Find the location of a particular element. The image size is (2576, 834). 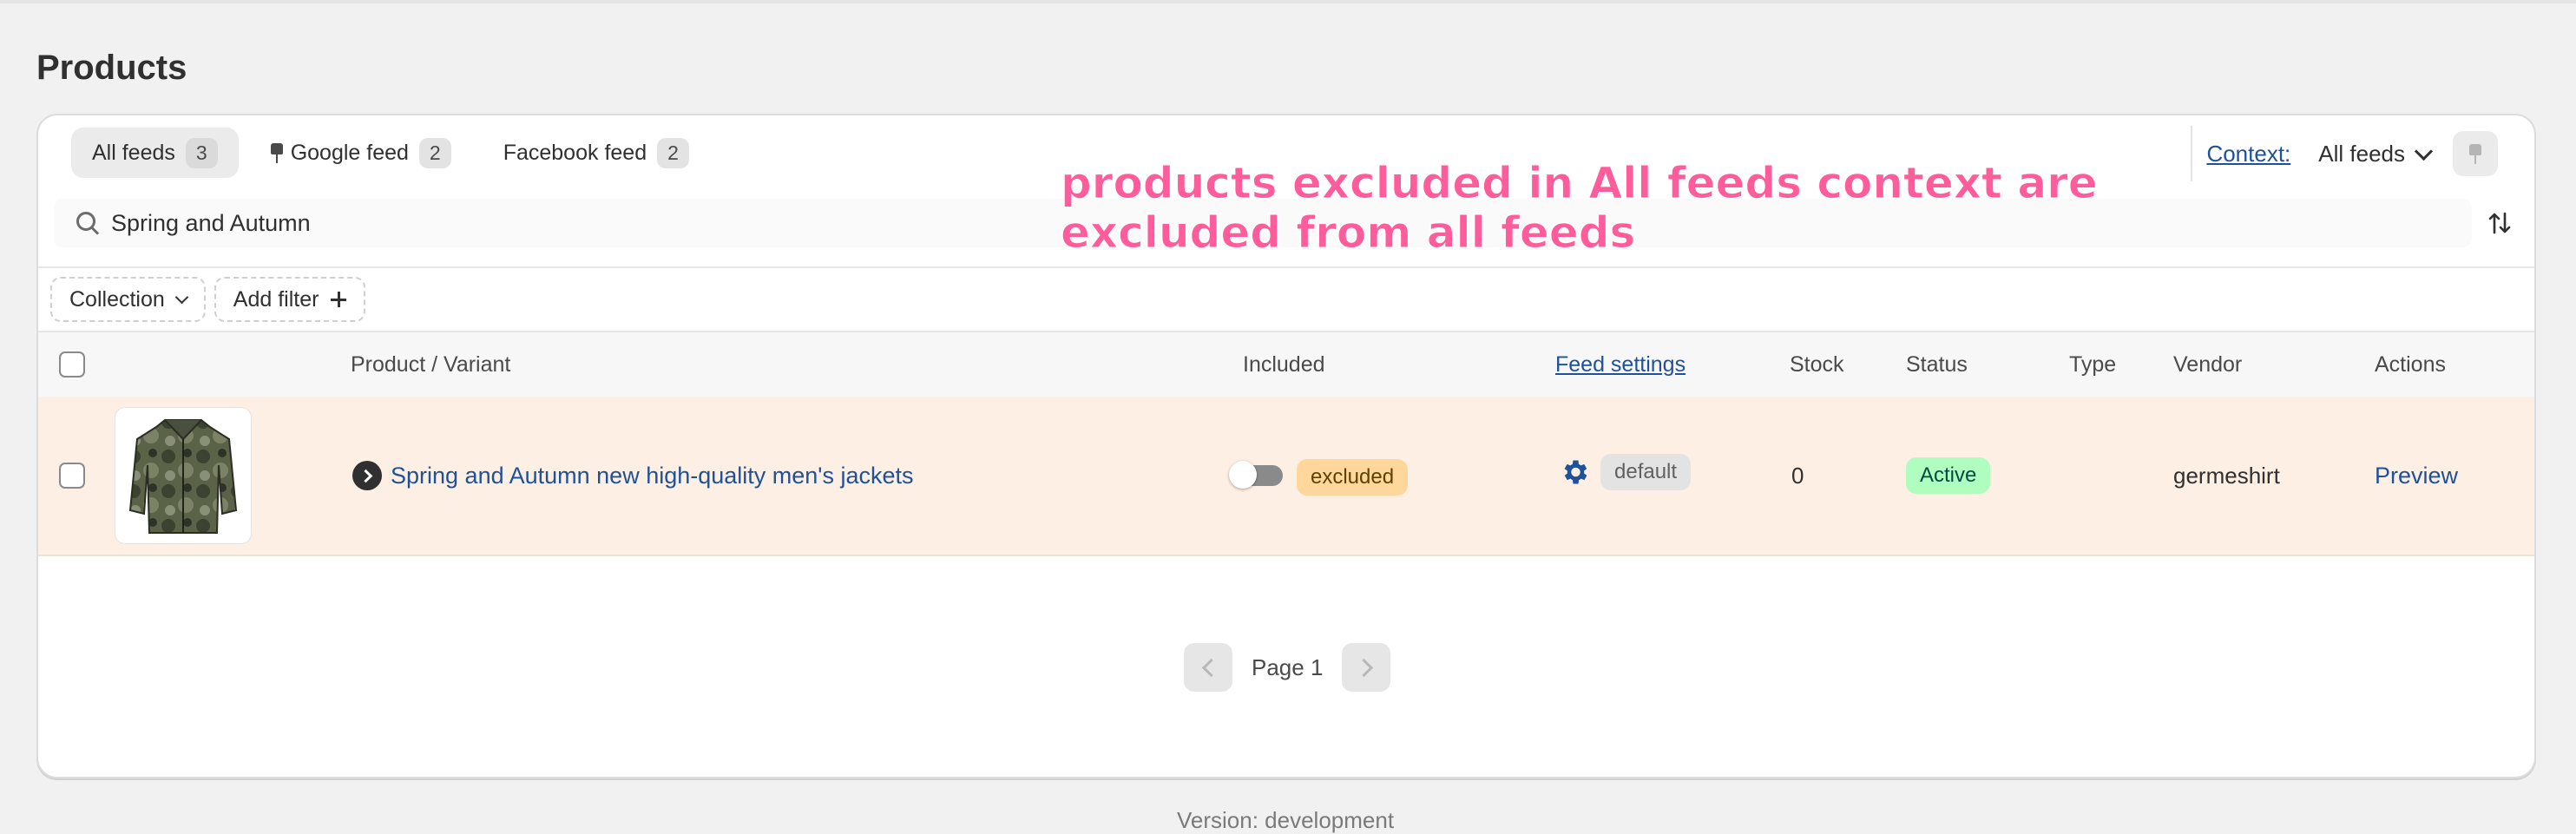

excluded-badge: excluded is located at coordinates (1353, 477).